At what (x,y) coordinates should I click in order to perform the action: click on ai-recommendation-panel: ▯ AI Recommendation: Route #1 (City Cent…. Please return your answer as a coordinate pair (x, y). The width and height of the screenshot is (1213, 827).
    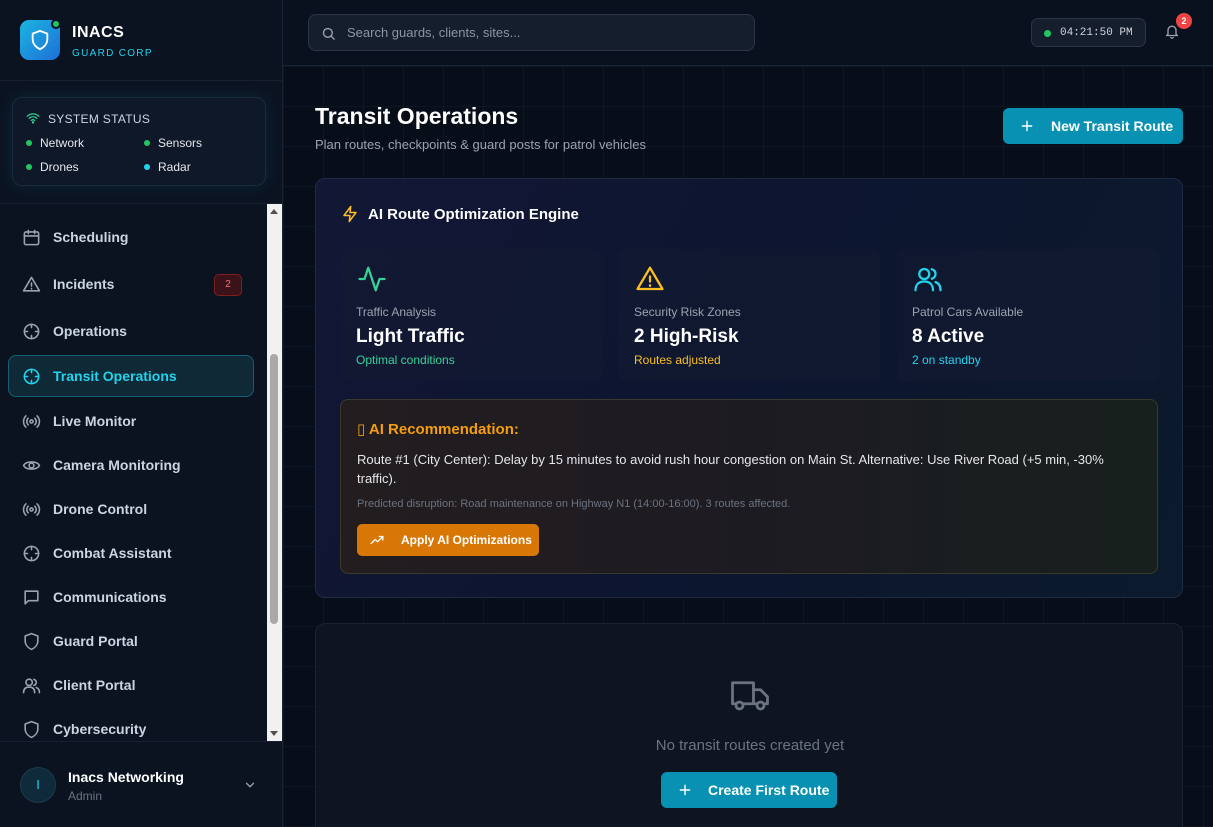
    Looking at the image, I should click on (749, 486).